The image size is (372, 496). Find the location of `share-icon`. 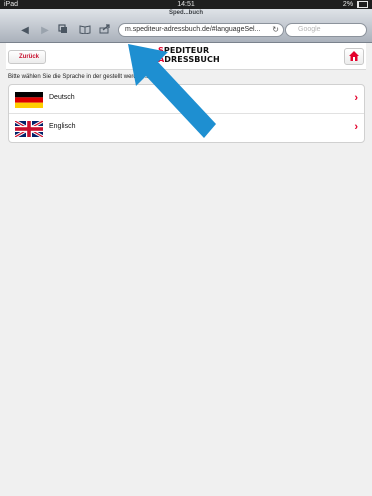

share-icon is located at coordinates (105, 31).